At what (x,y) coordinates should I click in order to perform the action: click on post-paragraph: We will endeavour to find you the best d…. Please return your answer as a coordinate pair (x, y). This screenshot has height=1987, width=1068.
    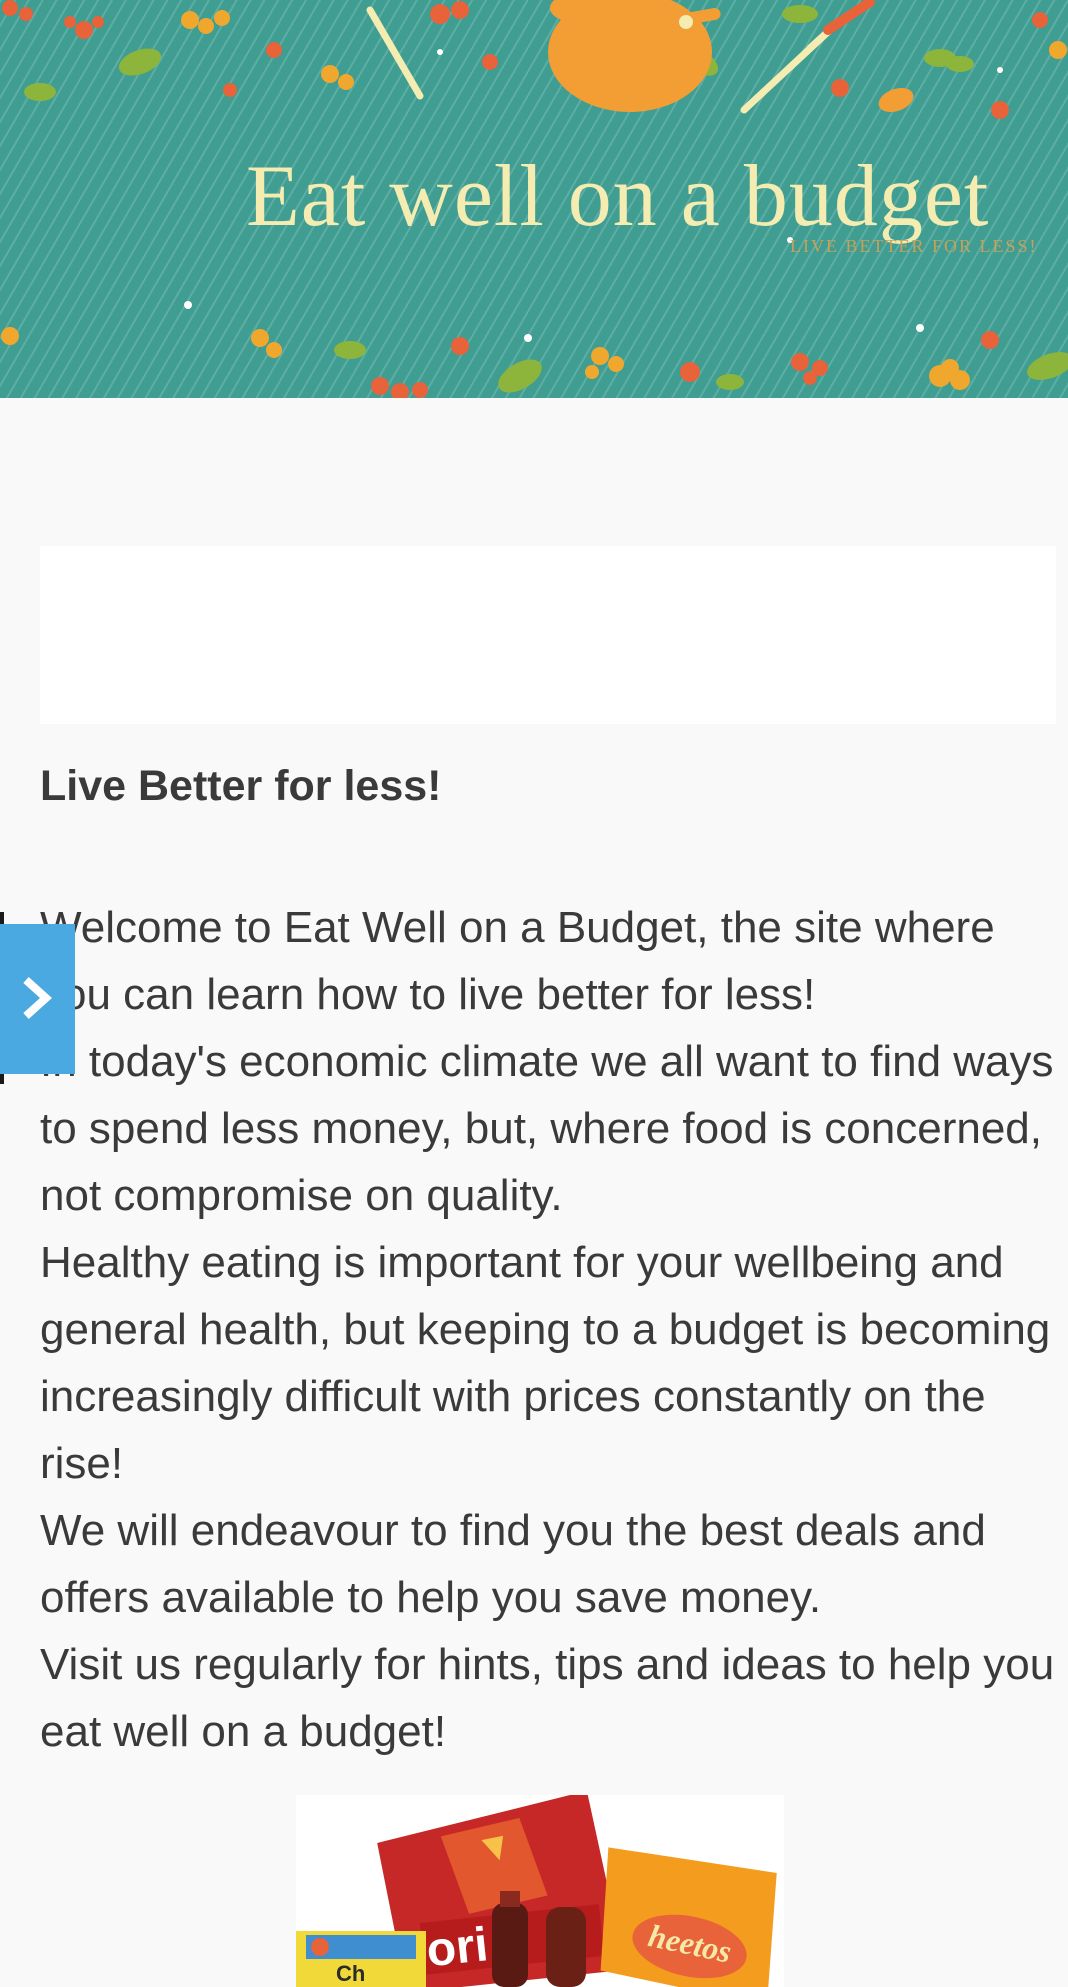
    Looking at the image, I should click on (513, 1564).